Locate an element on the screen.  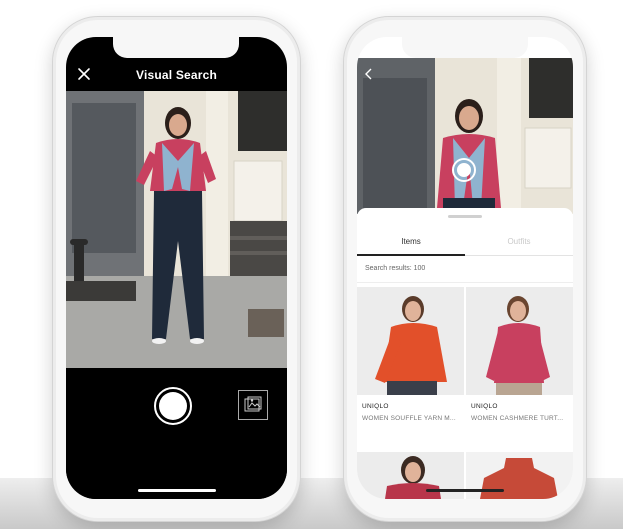
page-title: Visual Search is located at coordinates (176, 74).